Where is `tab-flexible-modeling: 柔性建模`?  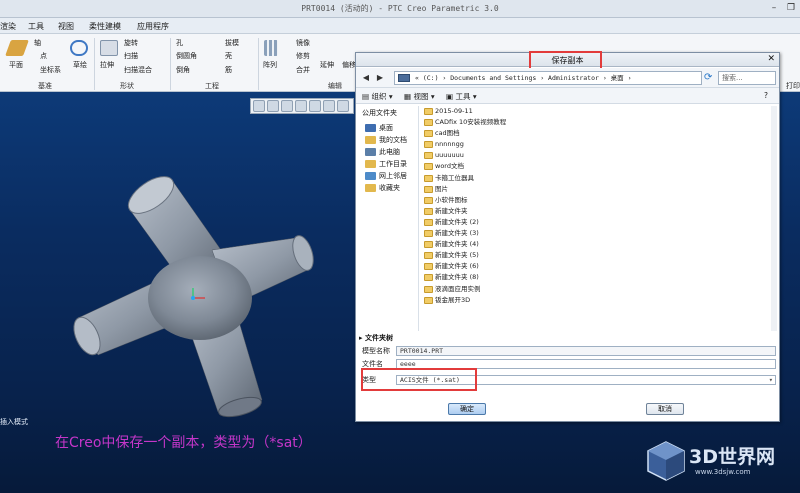 tab-flexible-modeling: 柔性建模 is located at coordinates (105, 26).